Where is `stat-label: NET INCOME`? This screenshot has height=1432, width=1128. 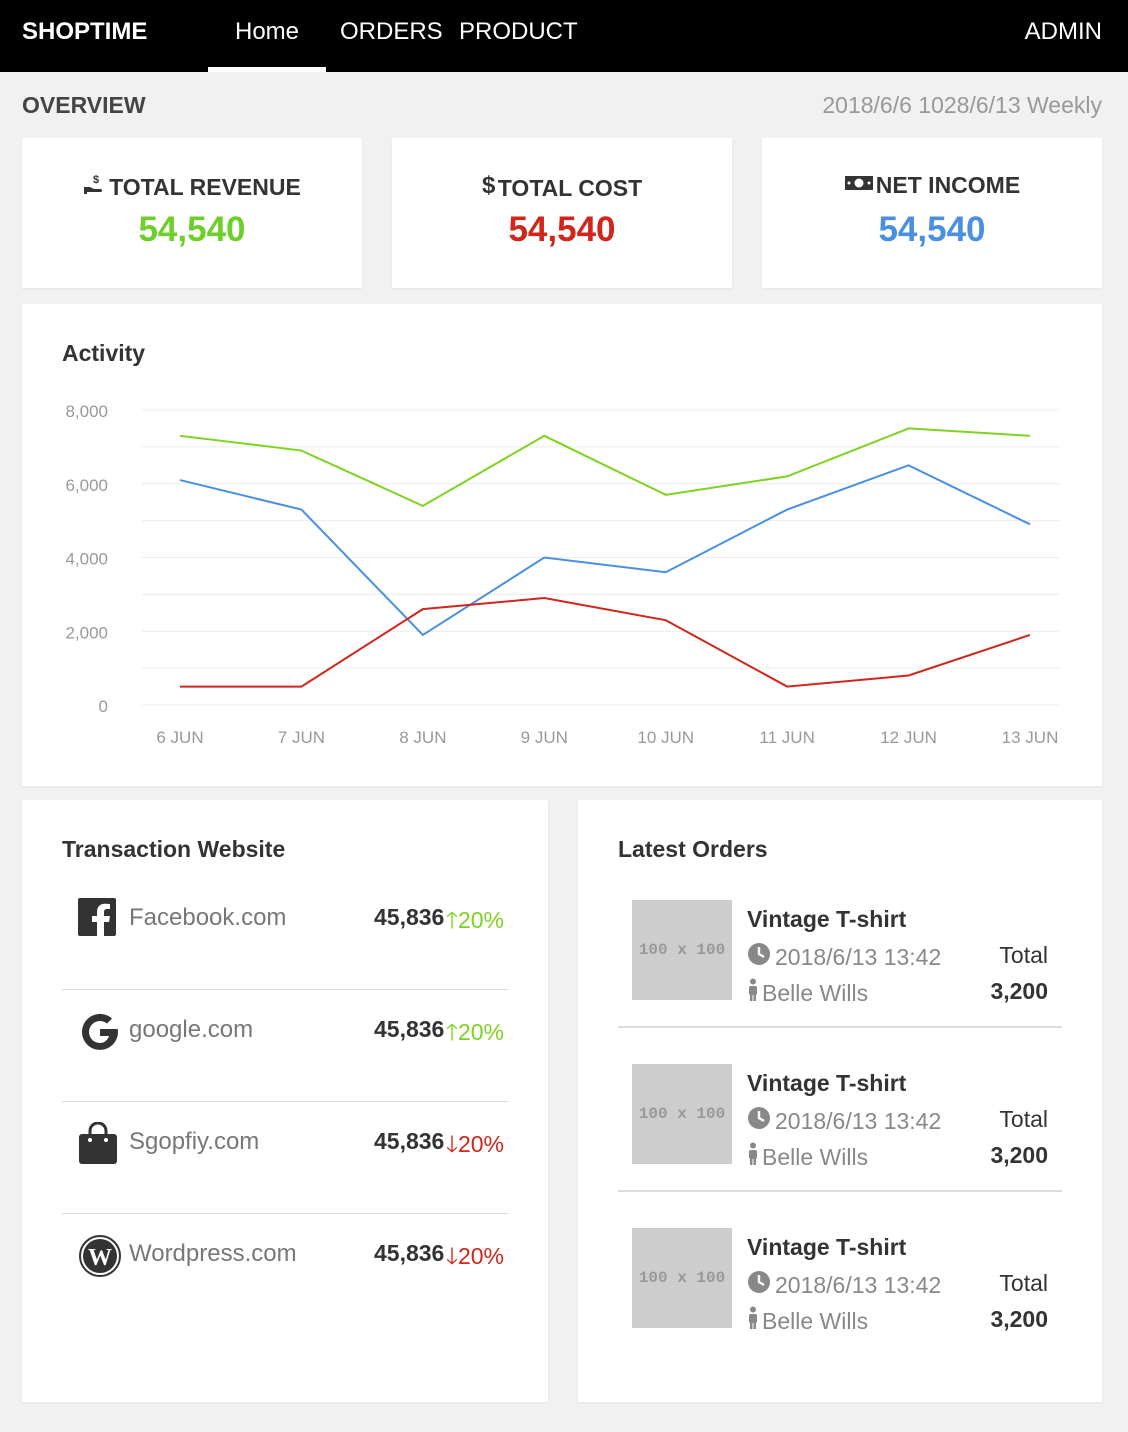 stat-label: NET INCOME is located at coordinates (948, 185).